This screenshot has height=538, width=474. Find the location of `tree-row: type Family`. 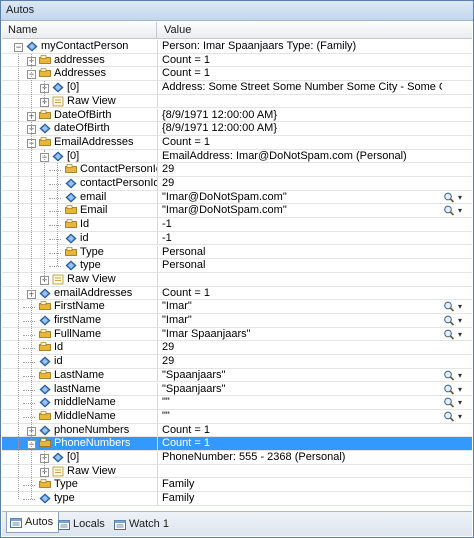

tree-row: type Family is located at coordinates (237, 499).